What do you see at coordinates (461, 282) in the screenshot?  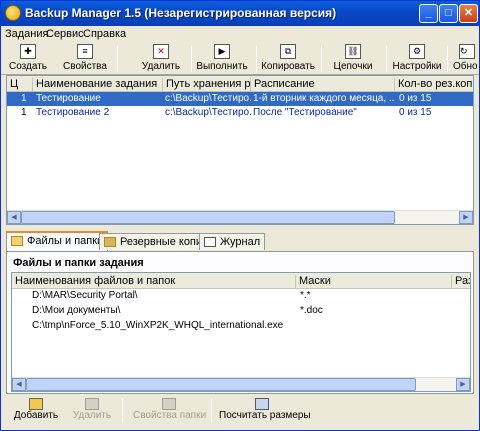 I see `column-header-size: Разме` at bounding box center [461, 282].